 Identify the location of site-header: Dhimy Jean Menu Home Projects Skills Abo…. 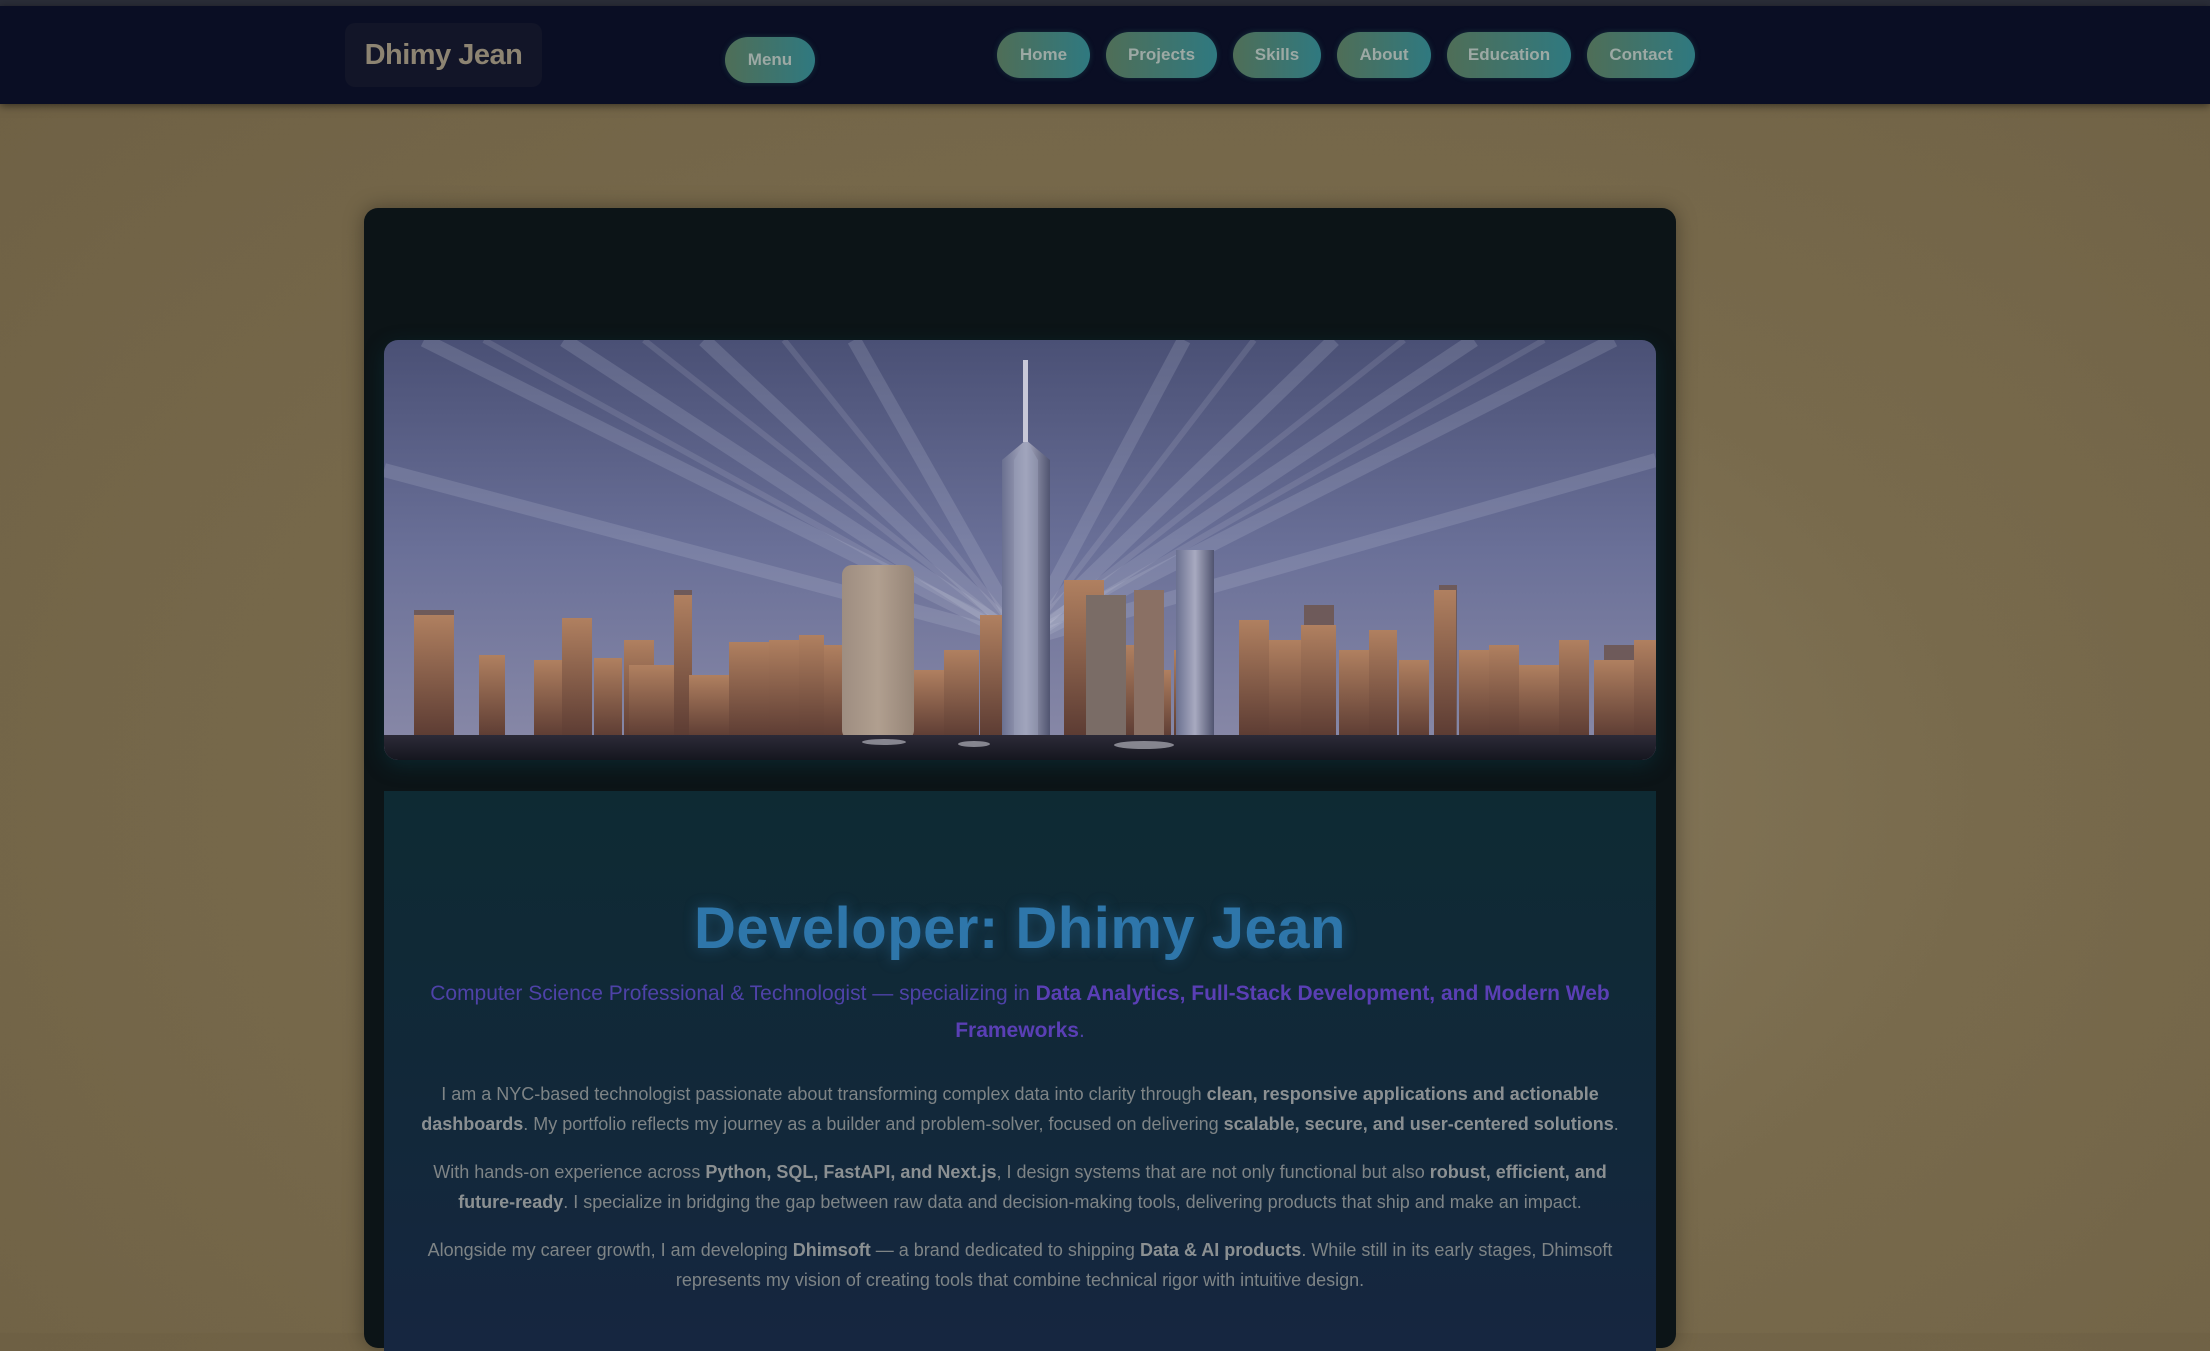
(1105, 55).